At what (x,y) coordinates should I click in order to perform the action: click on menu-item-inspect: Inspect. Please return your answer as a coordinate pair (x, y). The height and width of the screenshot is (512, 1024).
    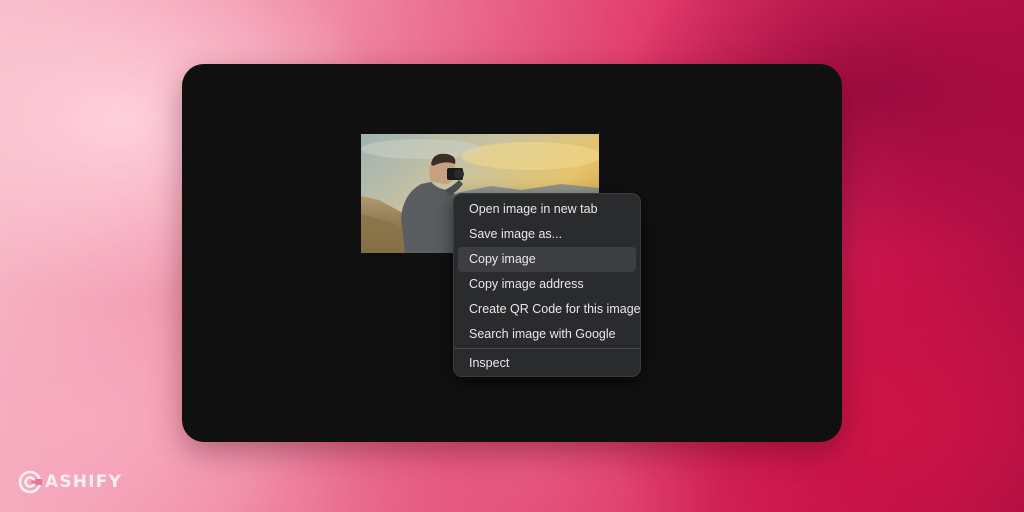
    Looking at the image, I should click on (547, 363).